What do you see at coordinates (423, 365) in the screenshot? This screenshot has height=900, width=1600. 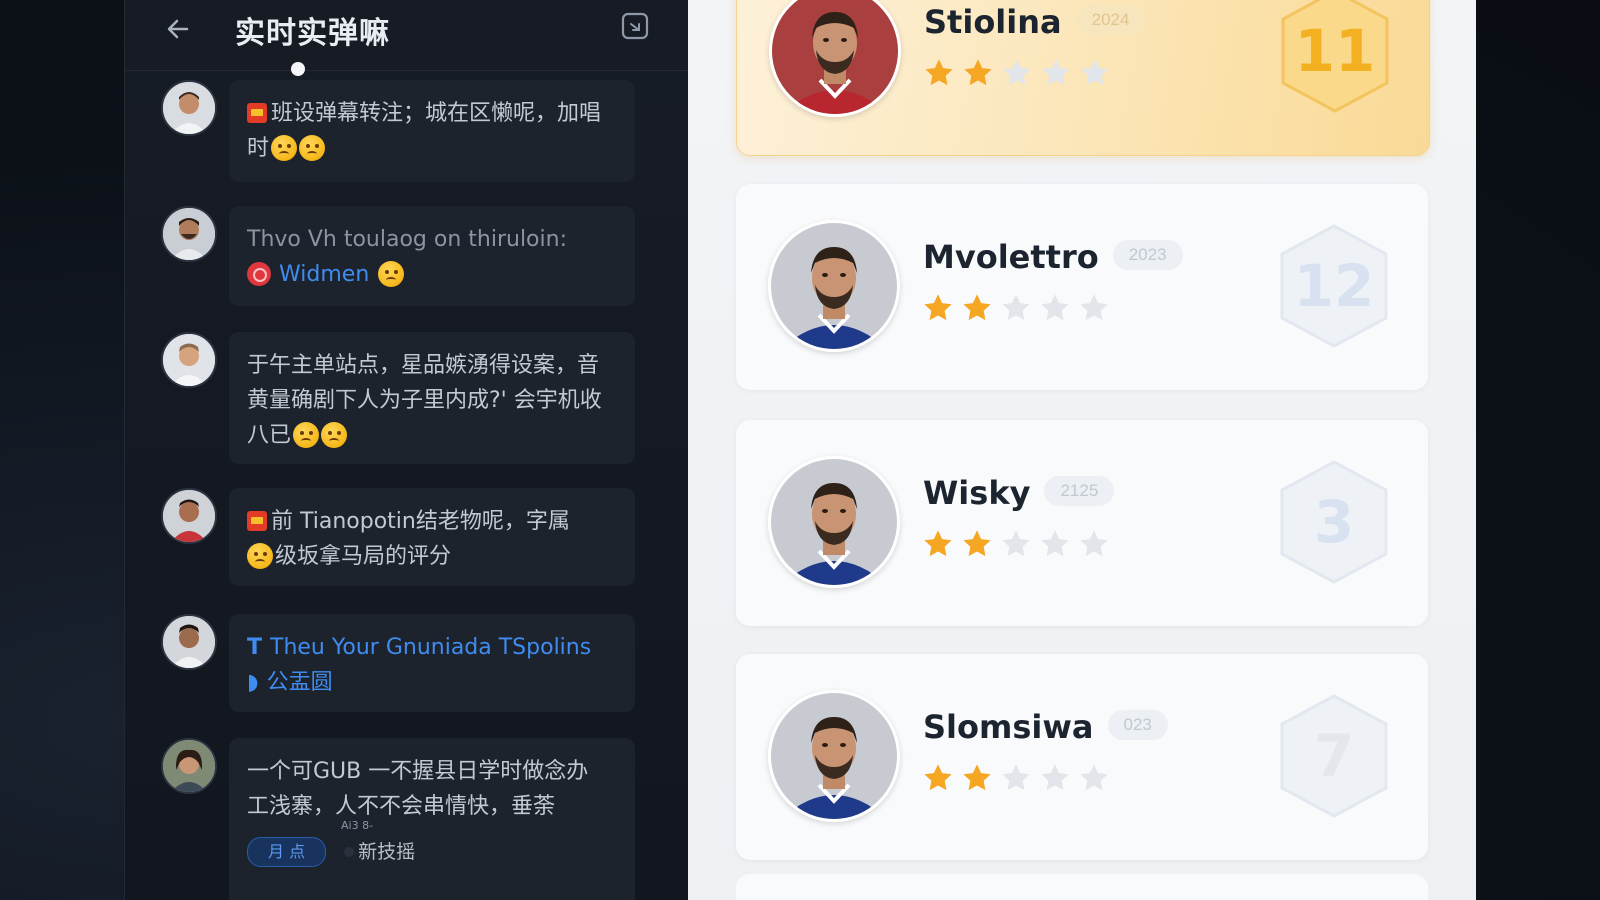 I see `message-text: 于午主单站点，星品嫉湧得设案，音` at bounding box center [423, 365].